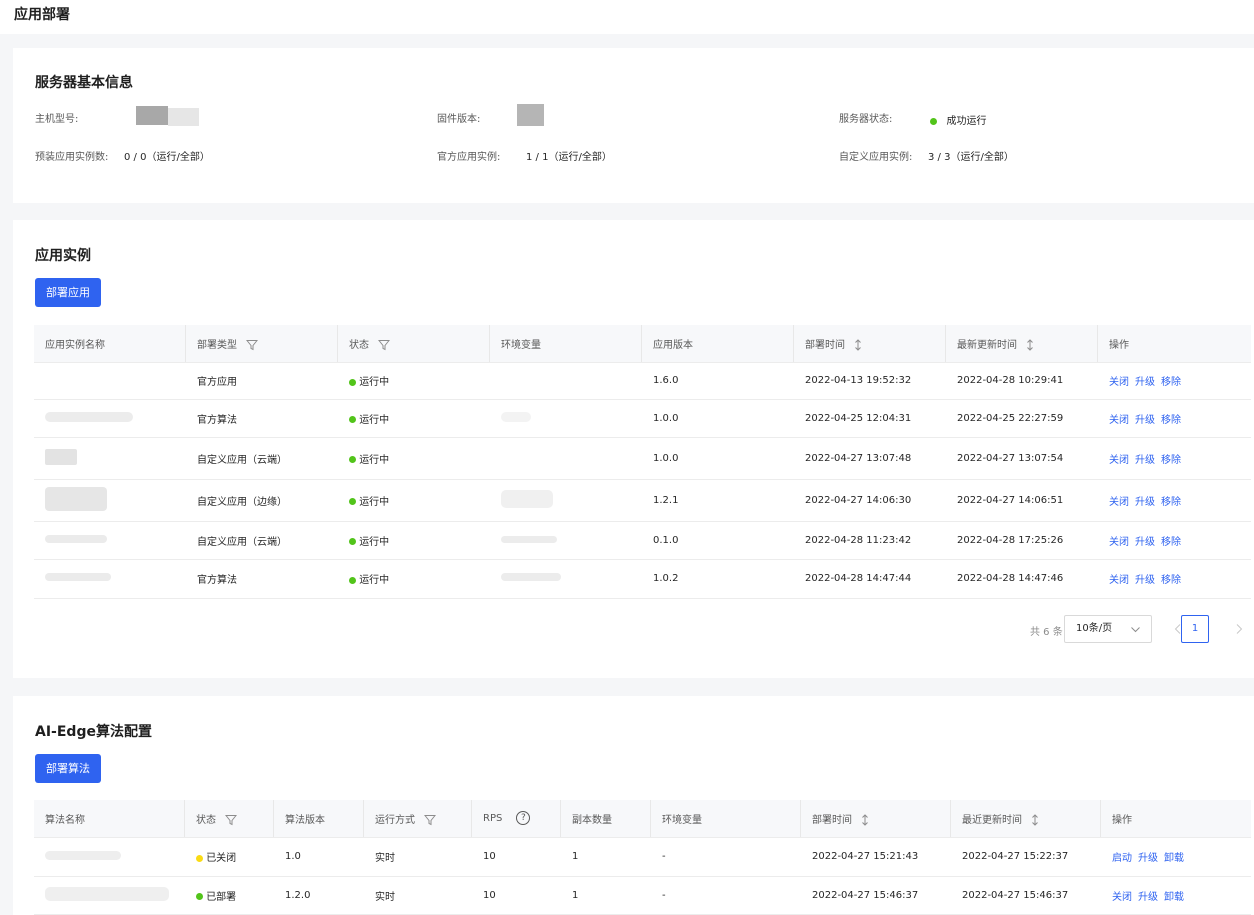  I want to click on status-text: 已关闭, so click(221, 858).